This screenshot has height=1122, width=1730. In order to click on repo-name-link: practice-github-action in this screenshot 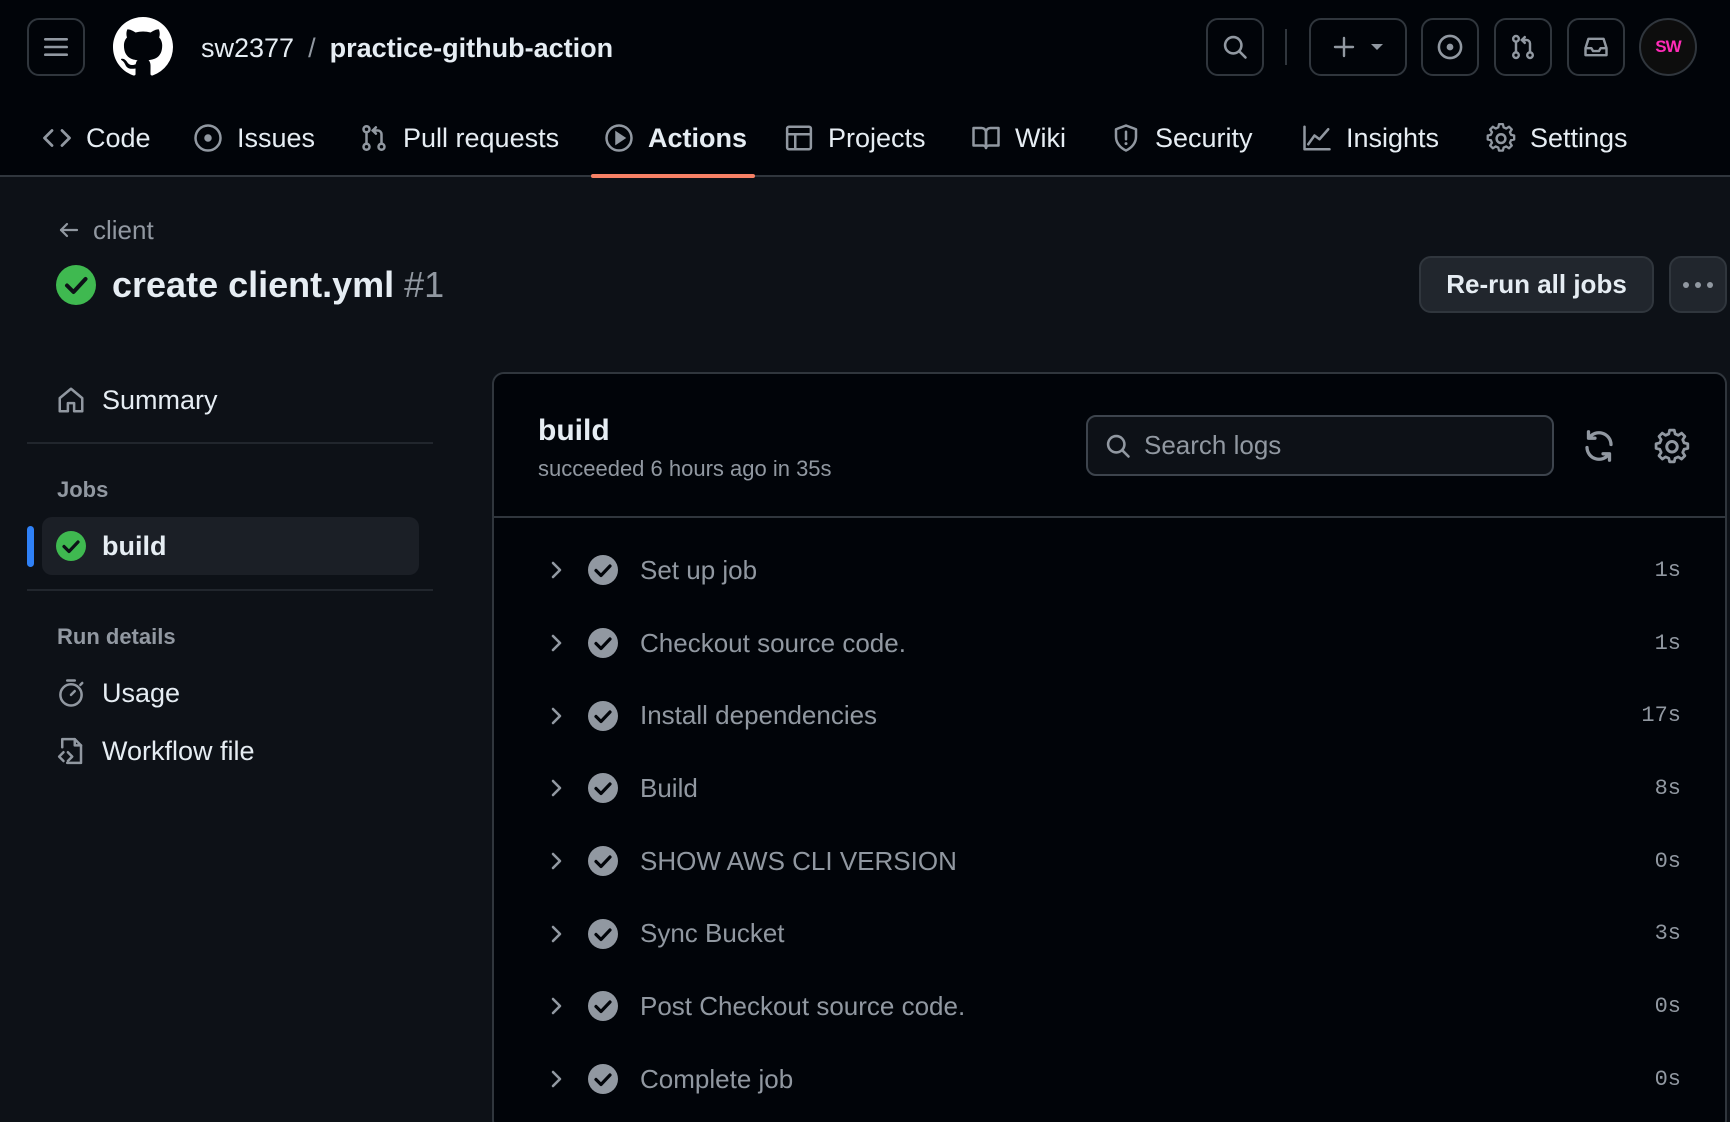, I will do `click(472, 48)`.